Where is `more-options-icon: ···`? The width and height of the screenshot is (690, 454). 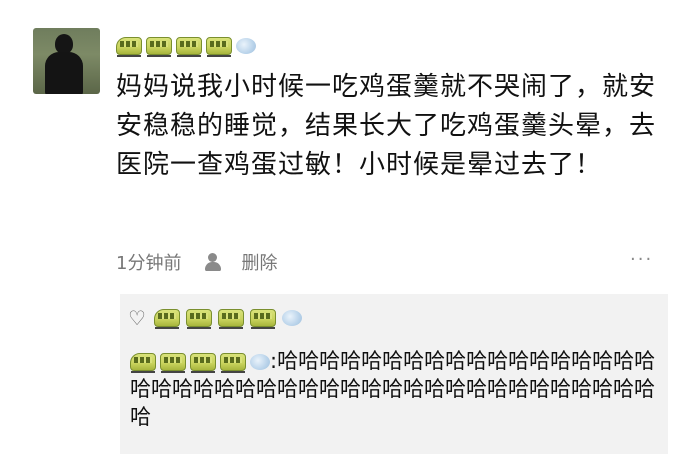
more-options-icon: ··· is located at coordinates (641, 260).